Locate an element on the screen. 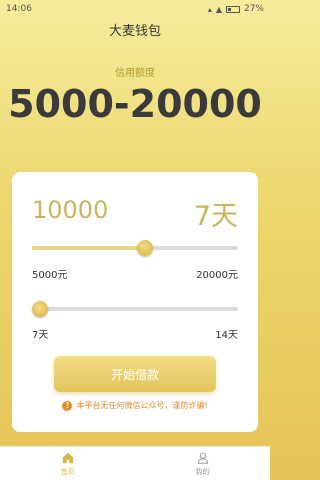 The height and width of the screenshot is (480, 320). battery-percent: 27% is located at coordinates (253, 9).